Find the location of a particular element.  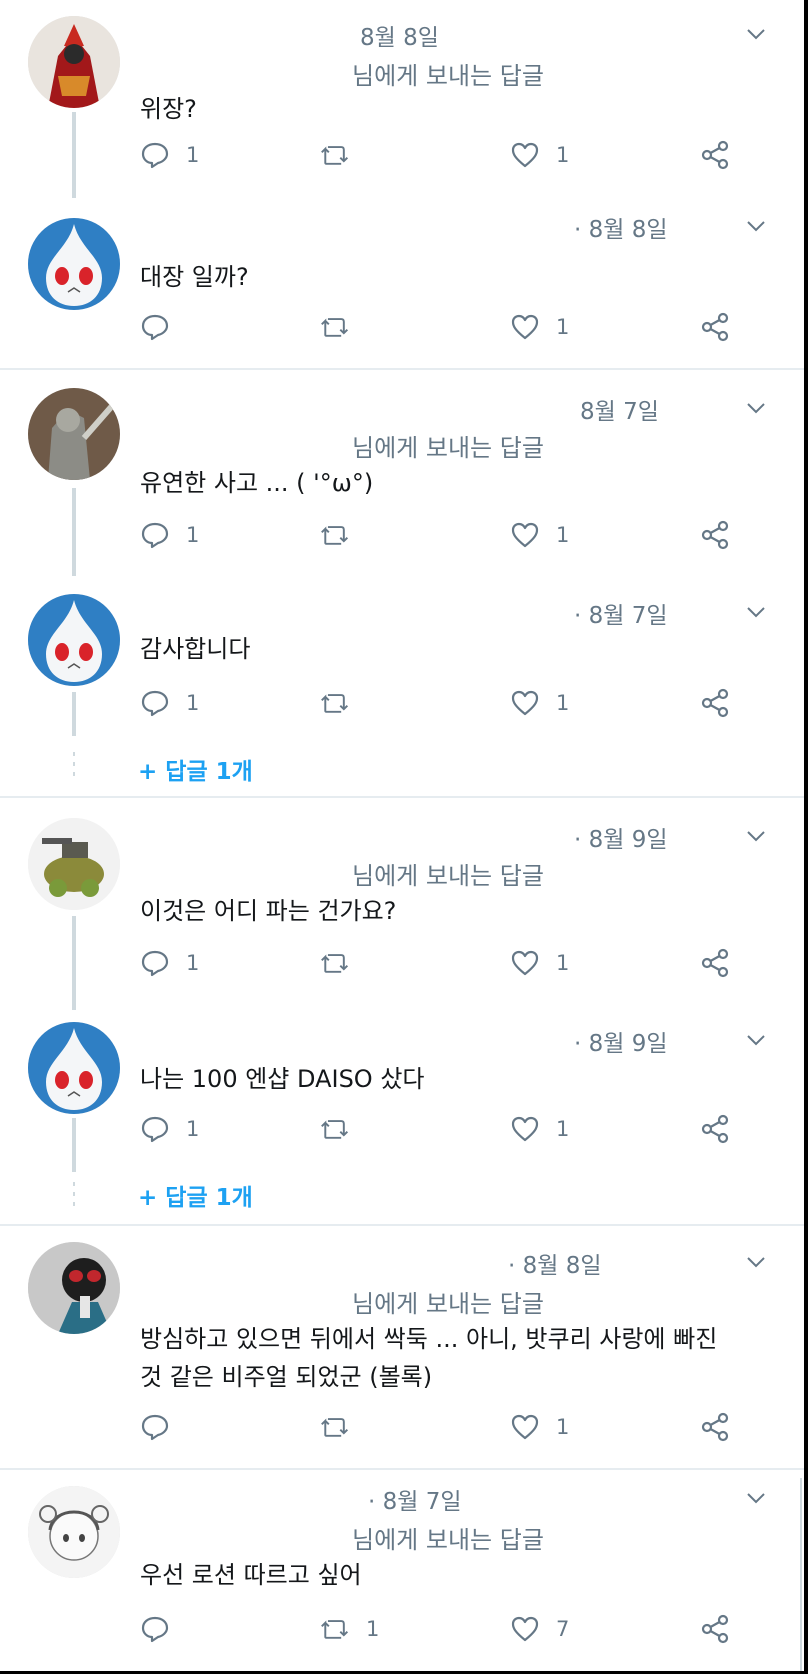

tweet: 8월 8일 님에게 보내는 답글 위장? 1 1 is located at coordinates (402, 99).